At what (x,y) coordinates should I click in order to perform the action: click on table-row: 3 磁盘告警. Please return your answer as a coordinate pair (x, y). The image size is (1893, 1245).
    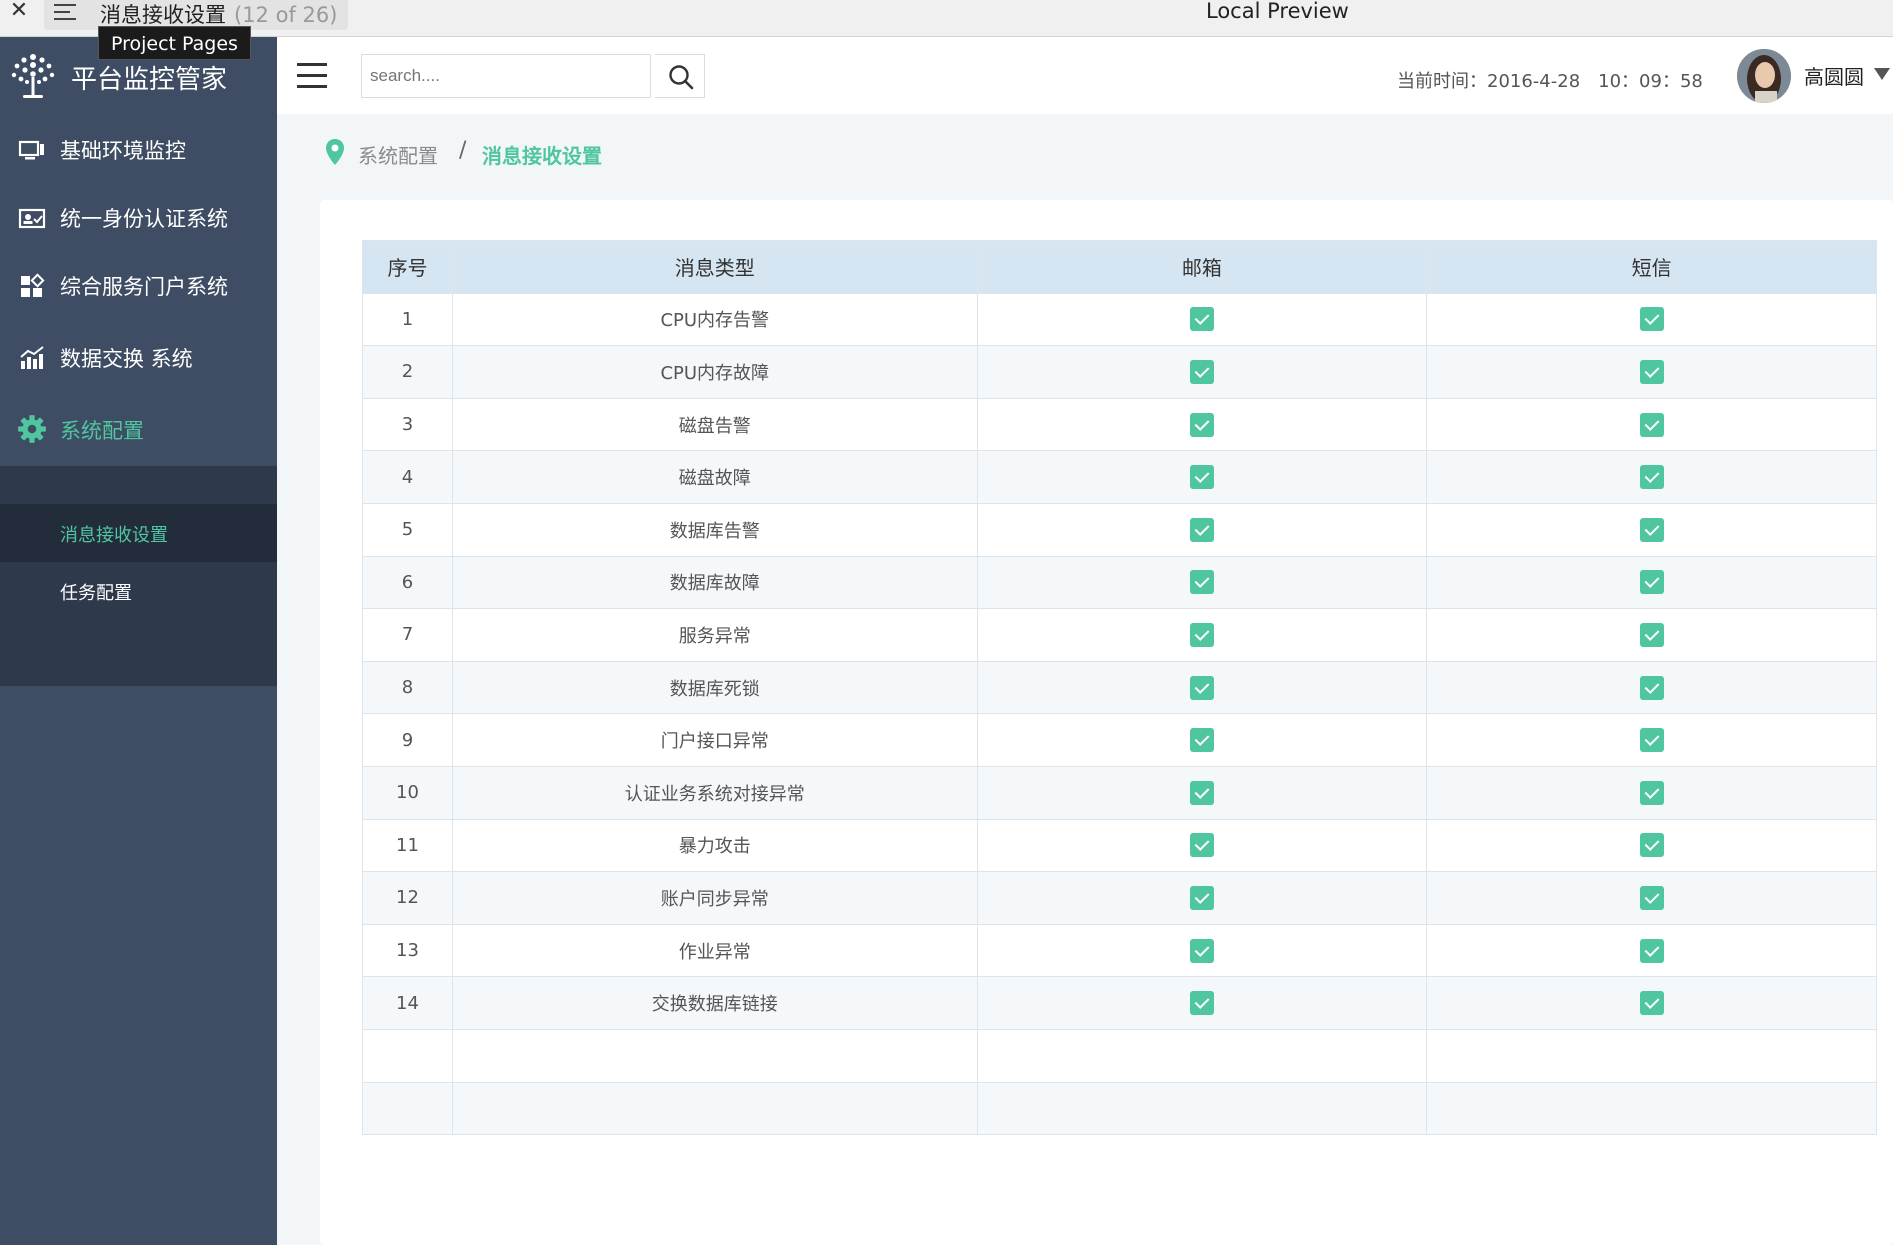
    Looking at the image, I should click on (1119, 424).